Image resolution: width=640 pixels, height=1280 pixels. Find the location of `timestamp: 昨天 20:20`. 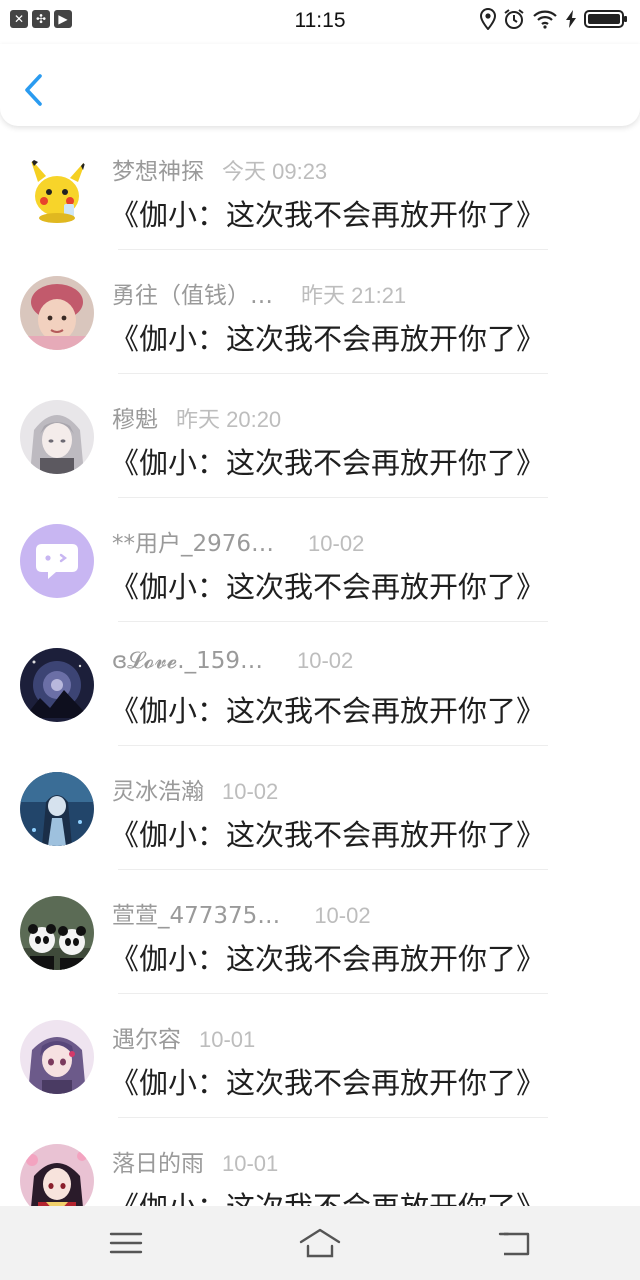

timestamp: 昨天 20:20 is located at coordinates (229, 419).